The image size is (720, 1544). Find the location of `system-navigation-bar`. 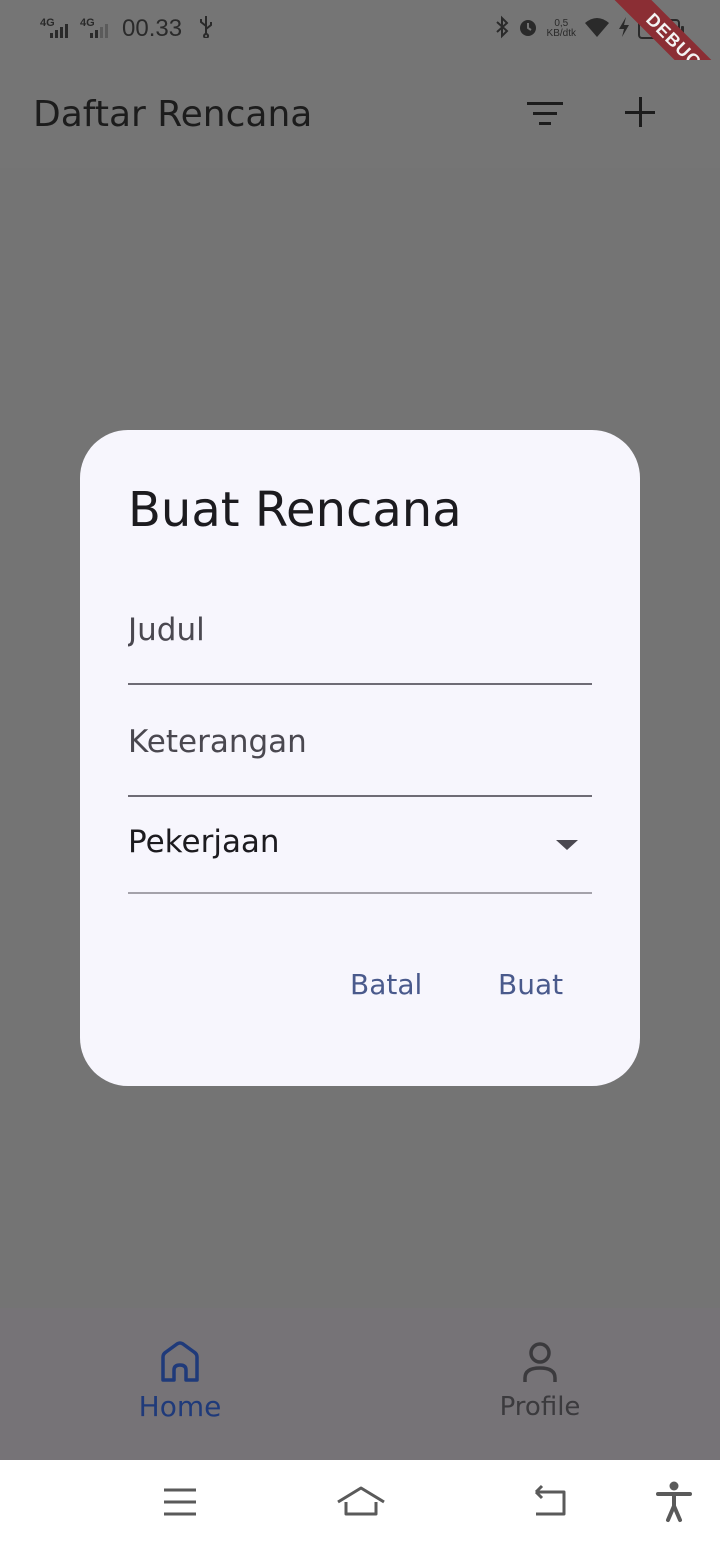

system-navigation-bar is located at coordinates (360, 1502).